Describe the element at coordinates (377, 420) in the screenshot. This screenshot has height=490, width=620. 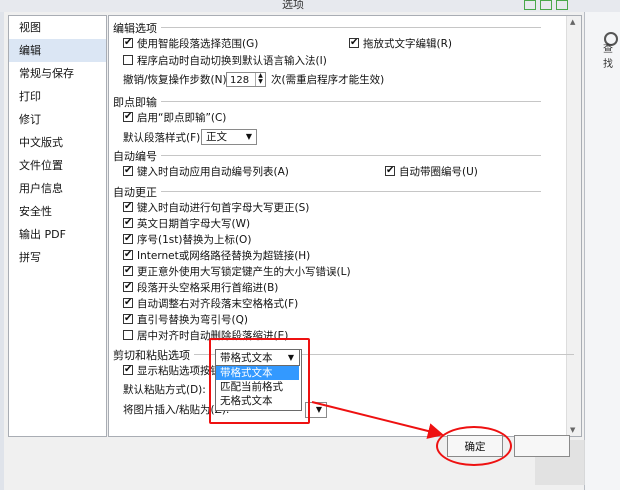
I see `annotation-arrow-icon` at that location.